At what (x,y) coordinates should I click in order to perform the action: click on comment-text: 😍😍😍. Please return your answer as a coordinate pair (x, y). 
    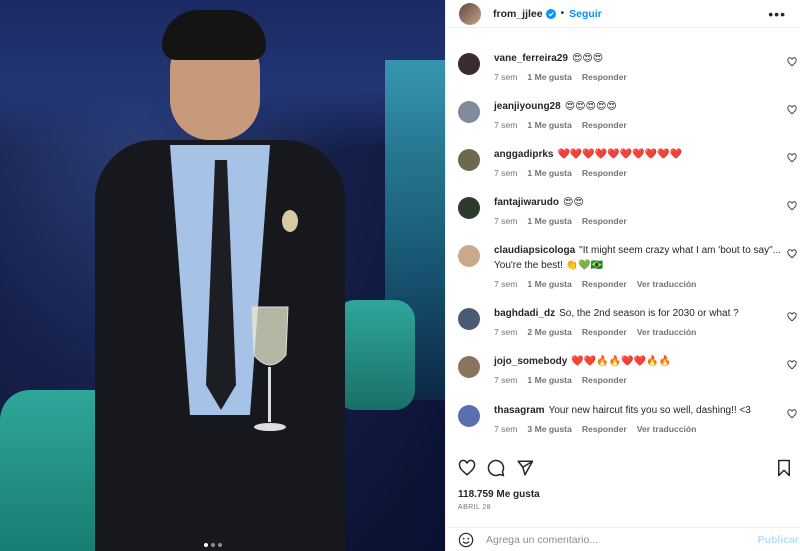
    Looking at the image, I should click on (587, 58).